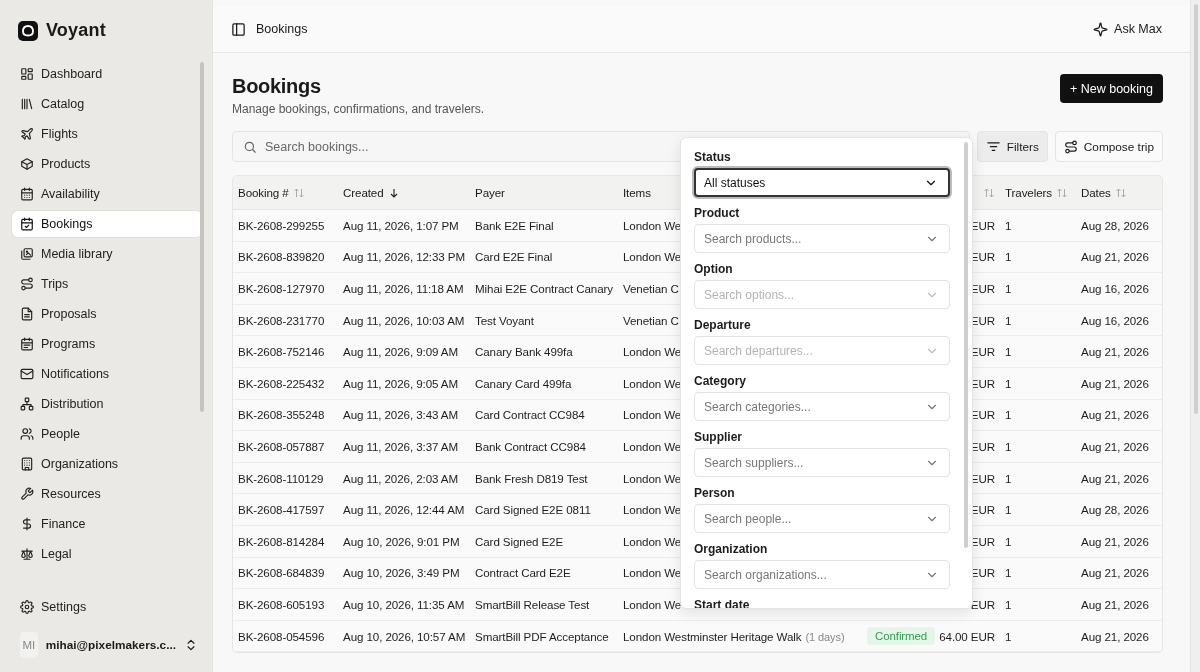 This screenshot has width=1200, height=672. I want to click on table-cell: Contract Card E2E, so click(523, 573).